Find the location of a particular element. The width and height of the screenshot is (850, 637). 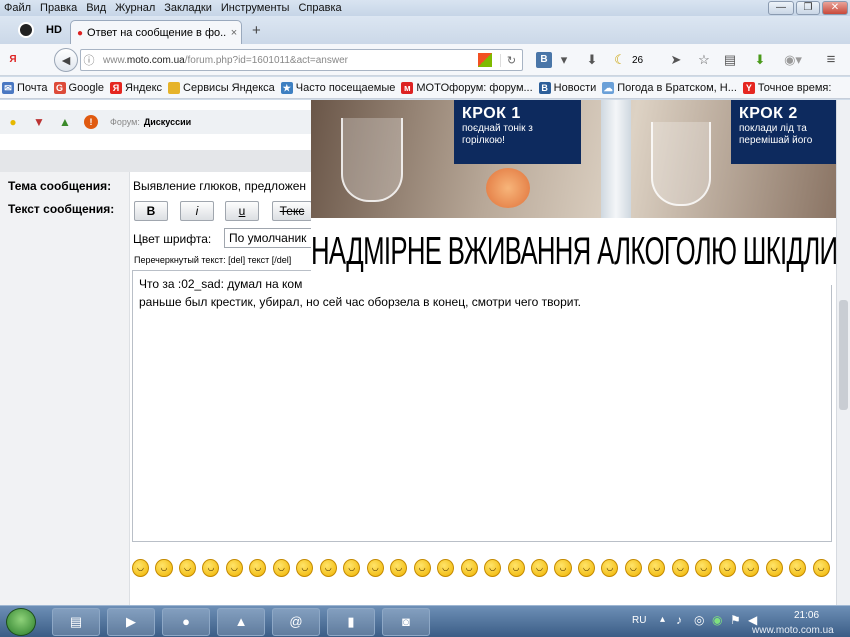

menu-item: Журнал is located at coordinates (135, 8).